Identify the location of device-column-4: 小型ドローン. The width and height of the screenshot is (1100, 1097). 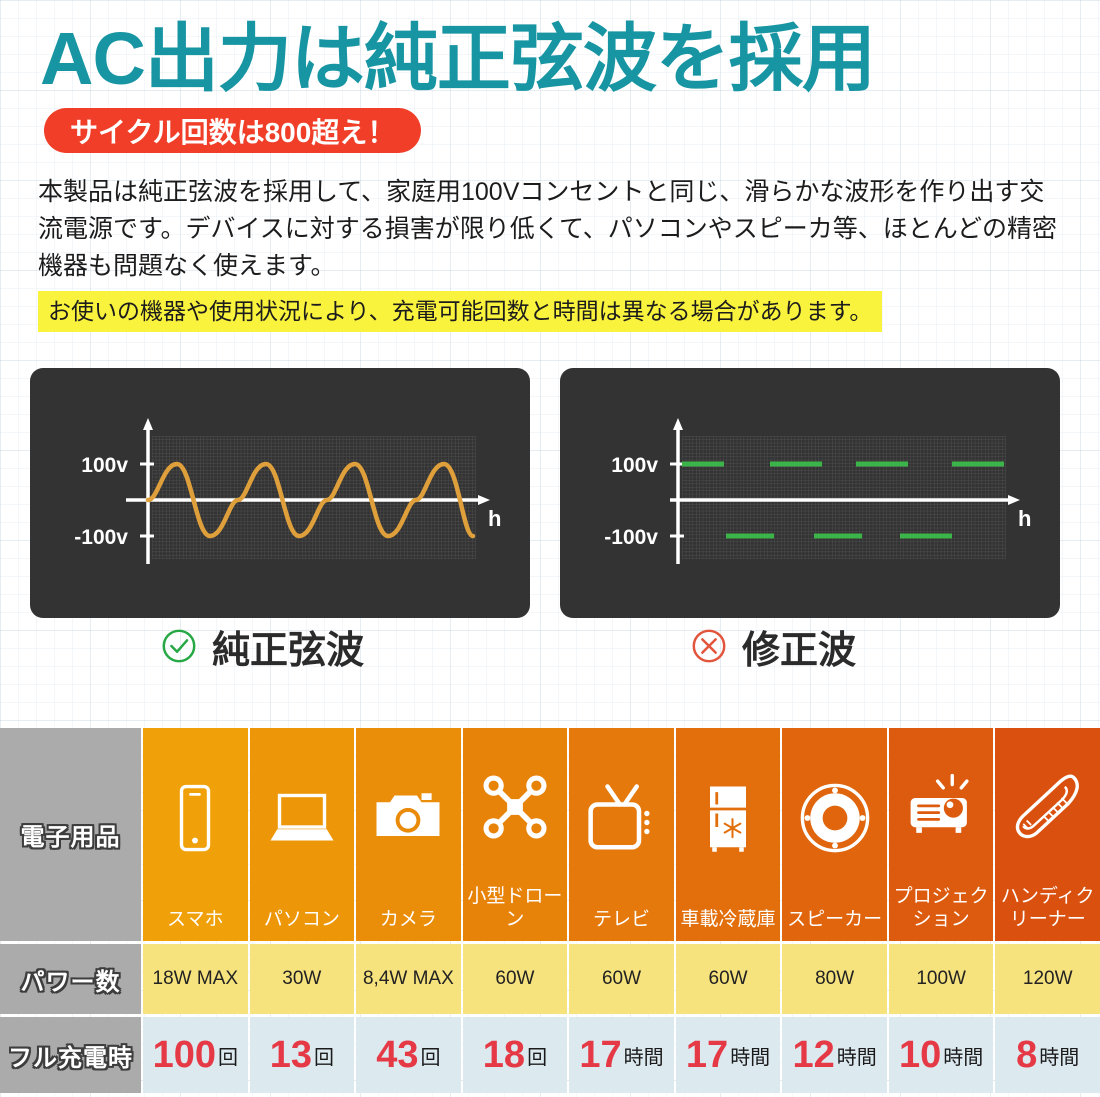
(515, 834).